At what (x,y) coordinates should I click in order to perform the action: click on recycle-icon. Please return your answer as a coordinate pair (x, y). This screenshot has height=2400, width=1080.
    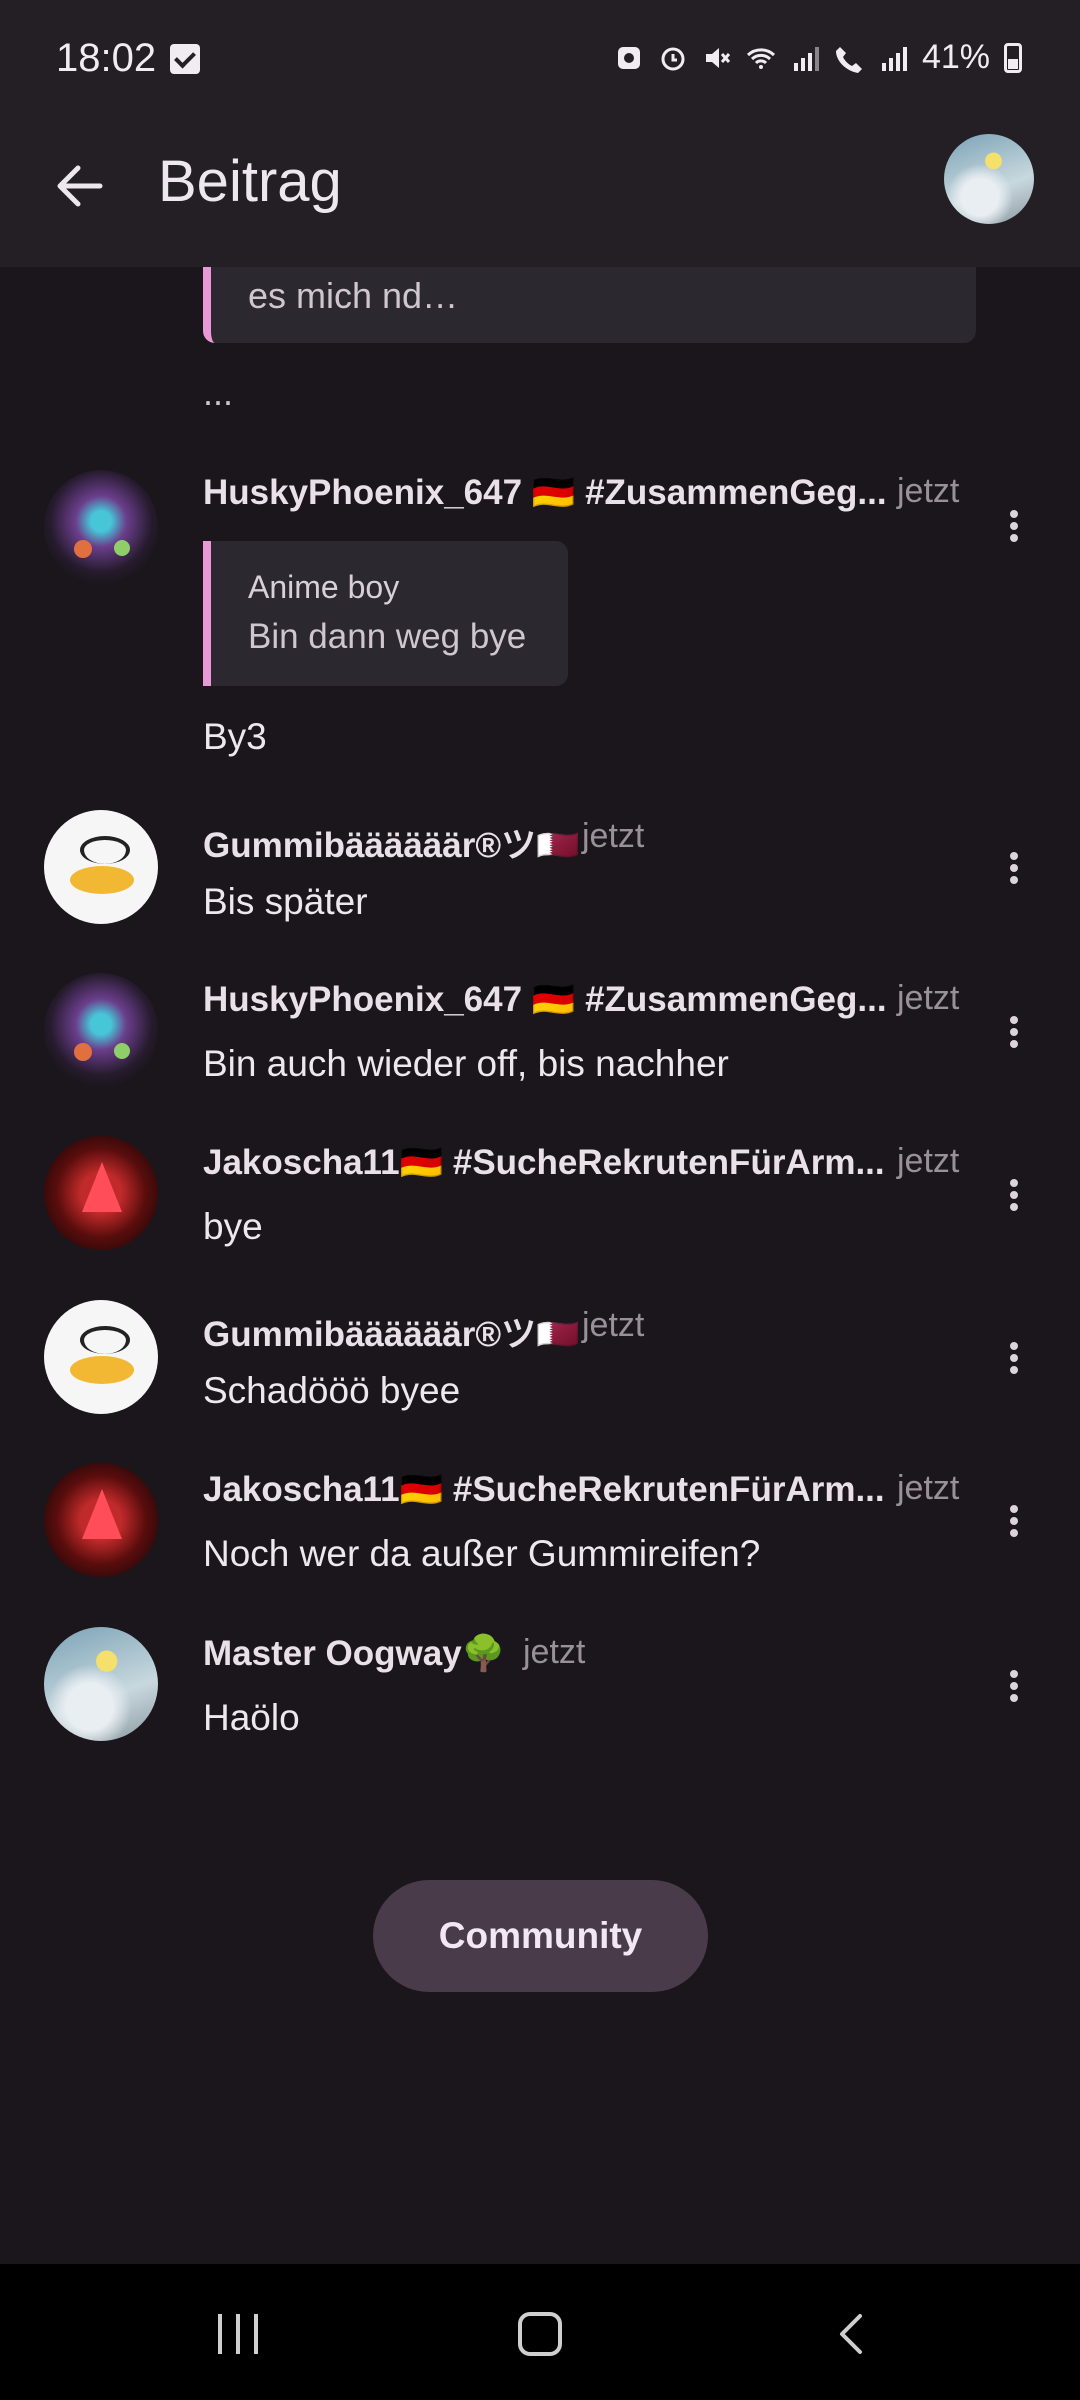
    Looking at the image, I should click on (628, 57).